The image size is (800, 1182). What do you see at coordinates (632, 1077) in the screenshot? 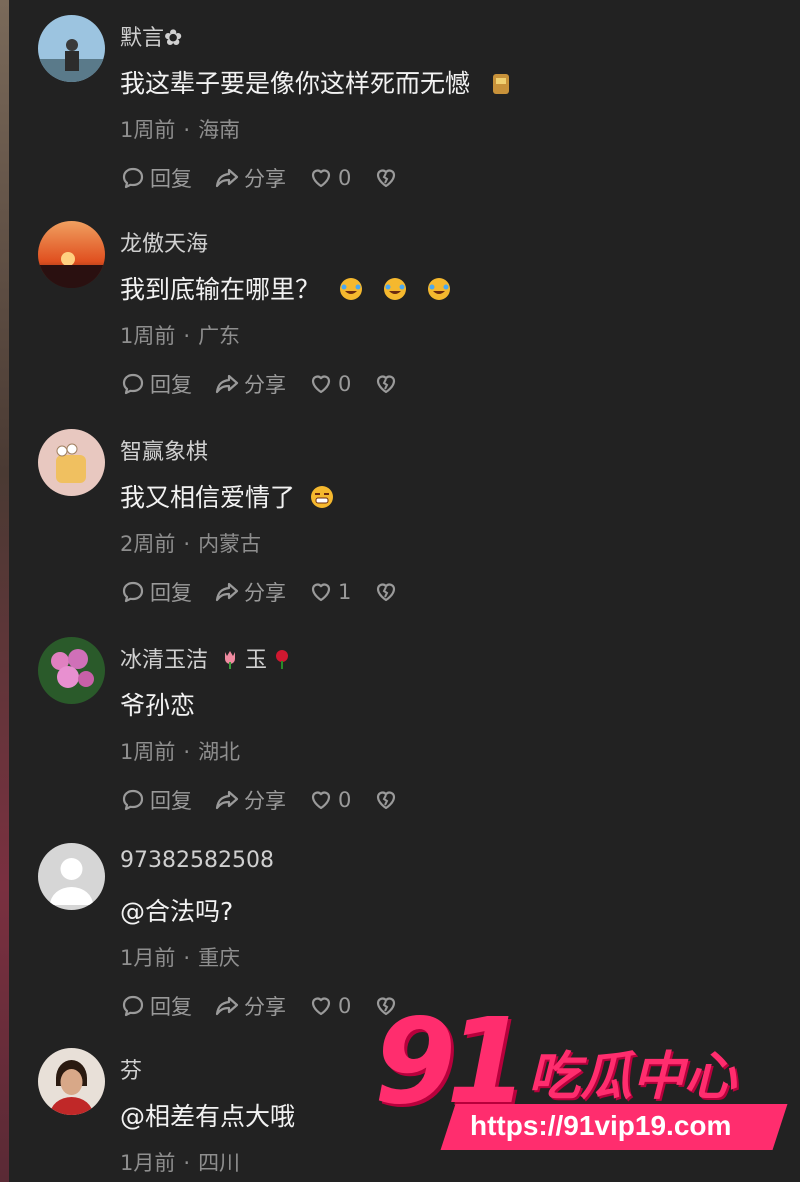
I see `watermark-brand: 吃瓜中心` at bounding box center [632, 1077].